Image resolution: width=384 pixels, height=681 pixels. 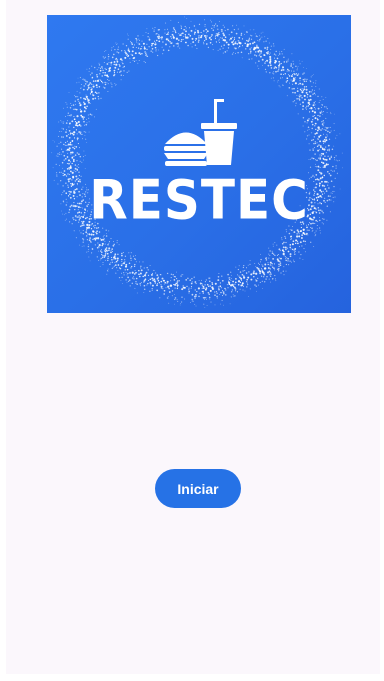 What do you see at coordinates (219, 132) in the screenshot?
I see `drink-cup-icon` at bounding box center [219, 132].